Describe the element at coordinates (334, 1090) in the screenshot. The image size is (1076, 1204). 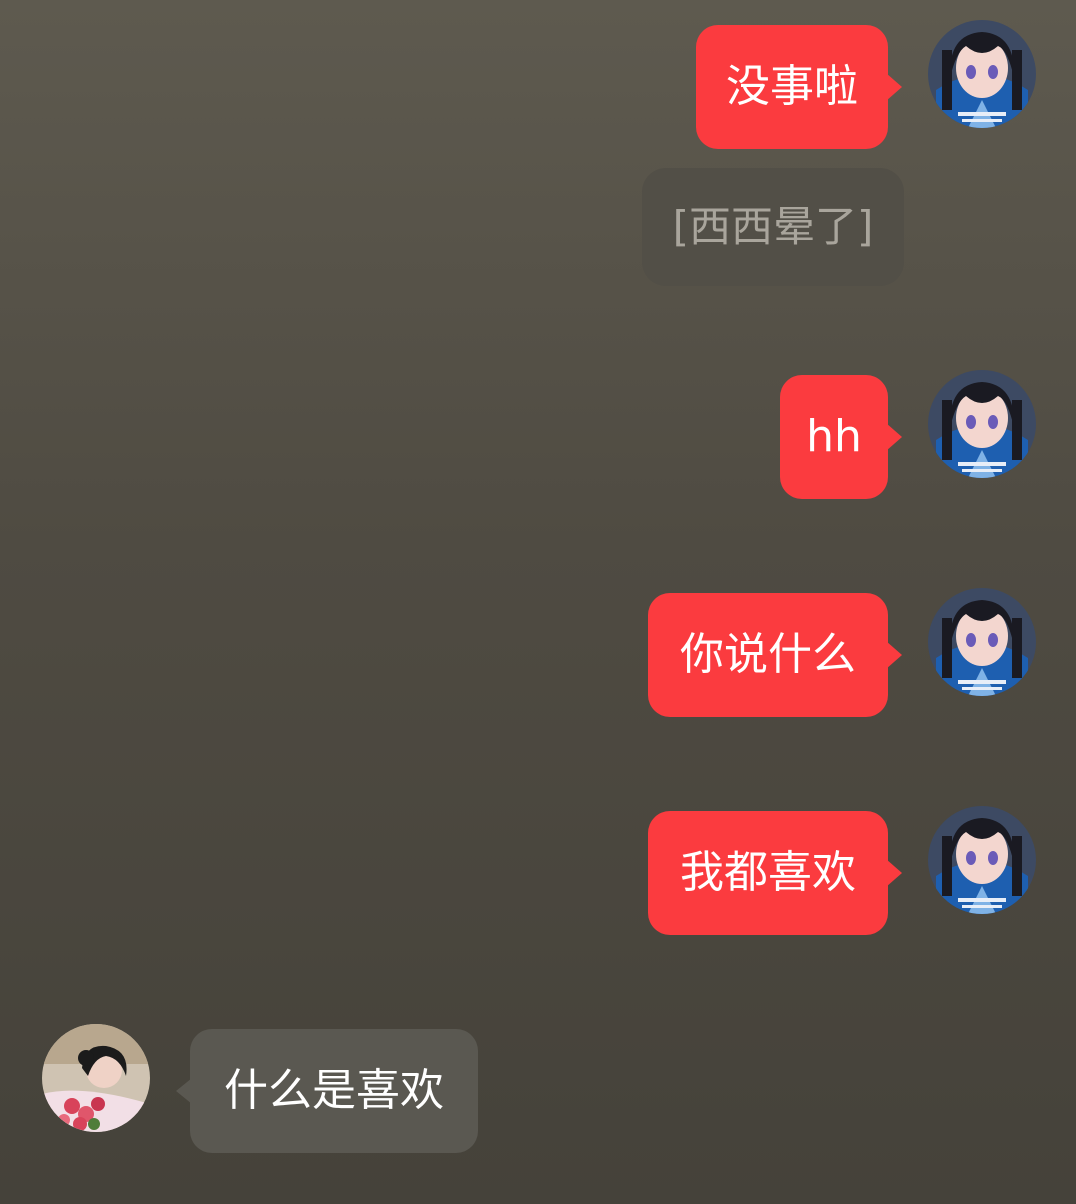
I see `message-text: 什么是喜欢` at that location.